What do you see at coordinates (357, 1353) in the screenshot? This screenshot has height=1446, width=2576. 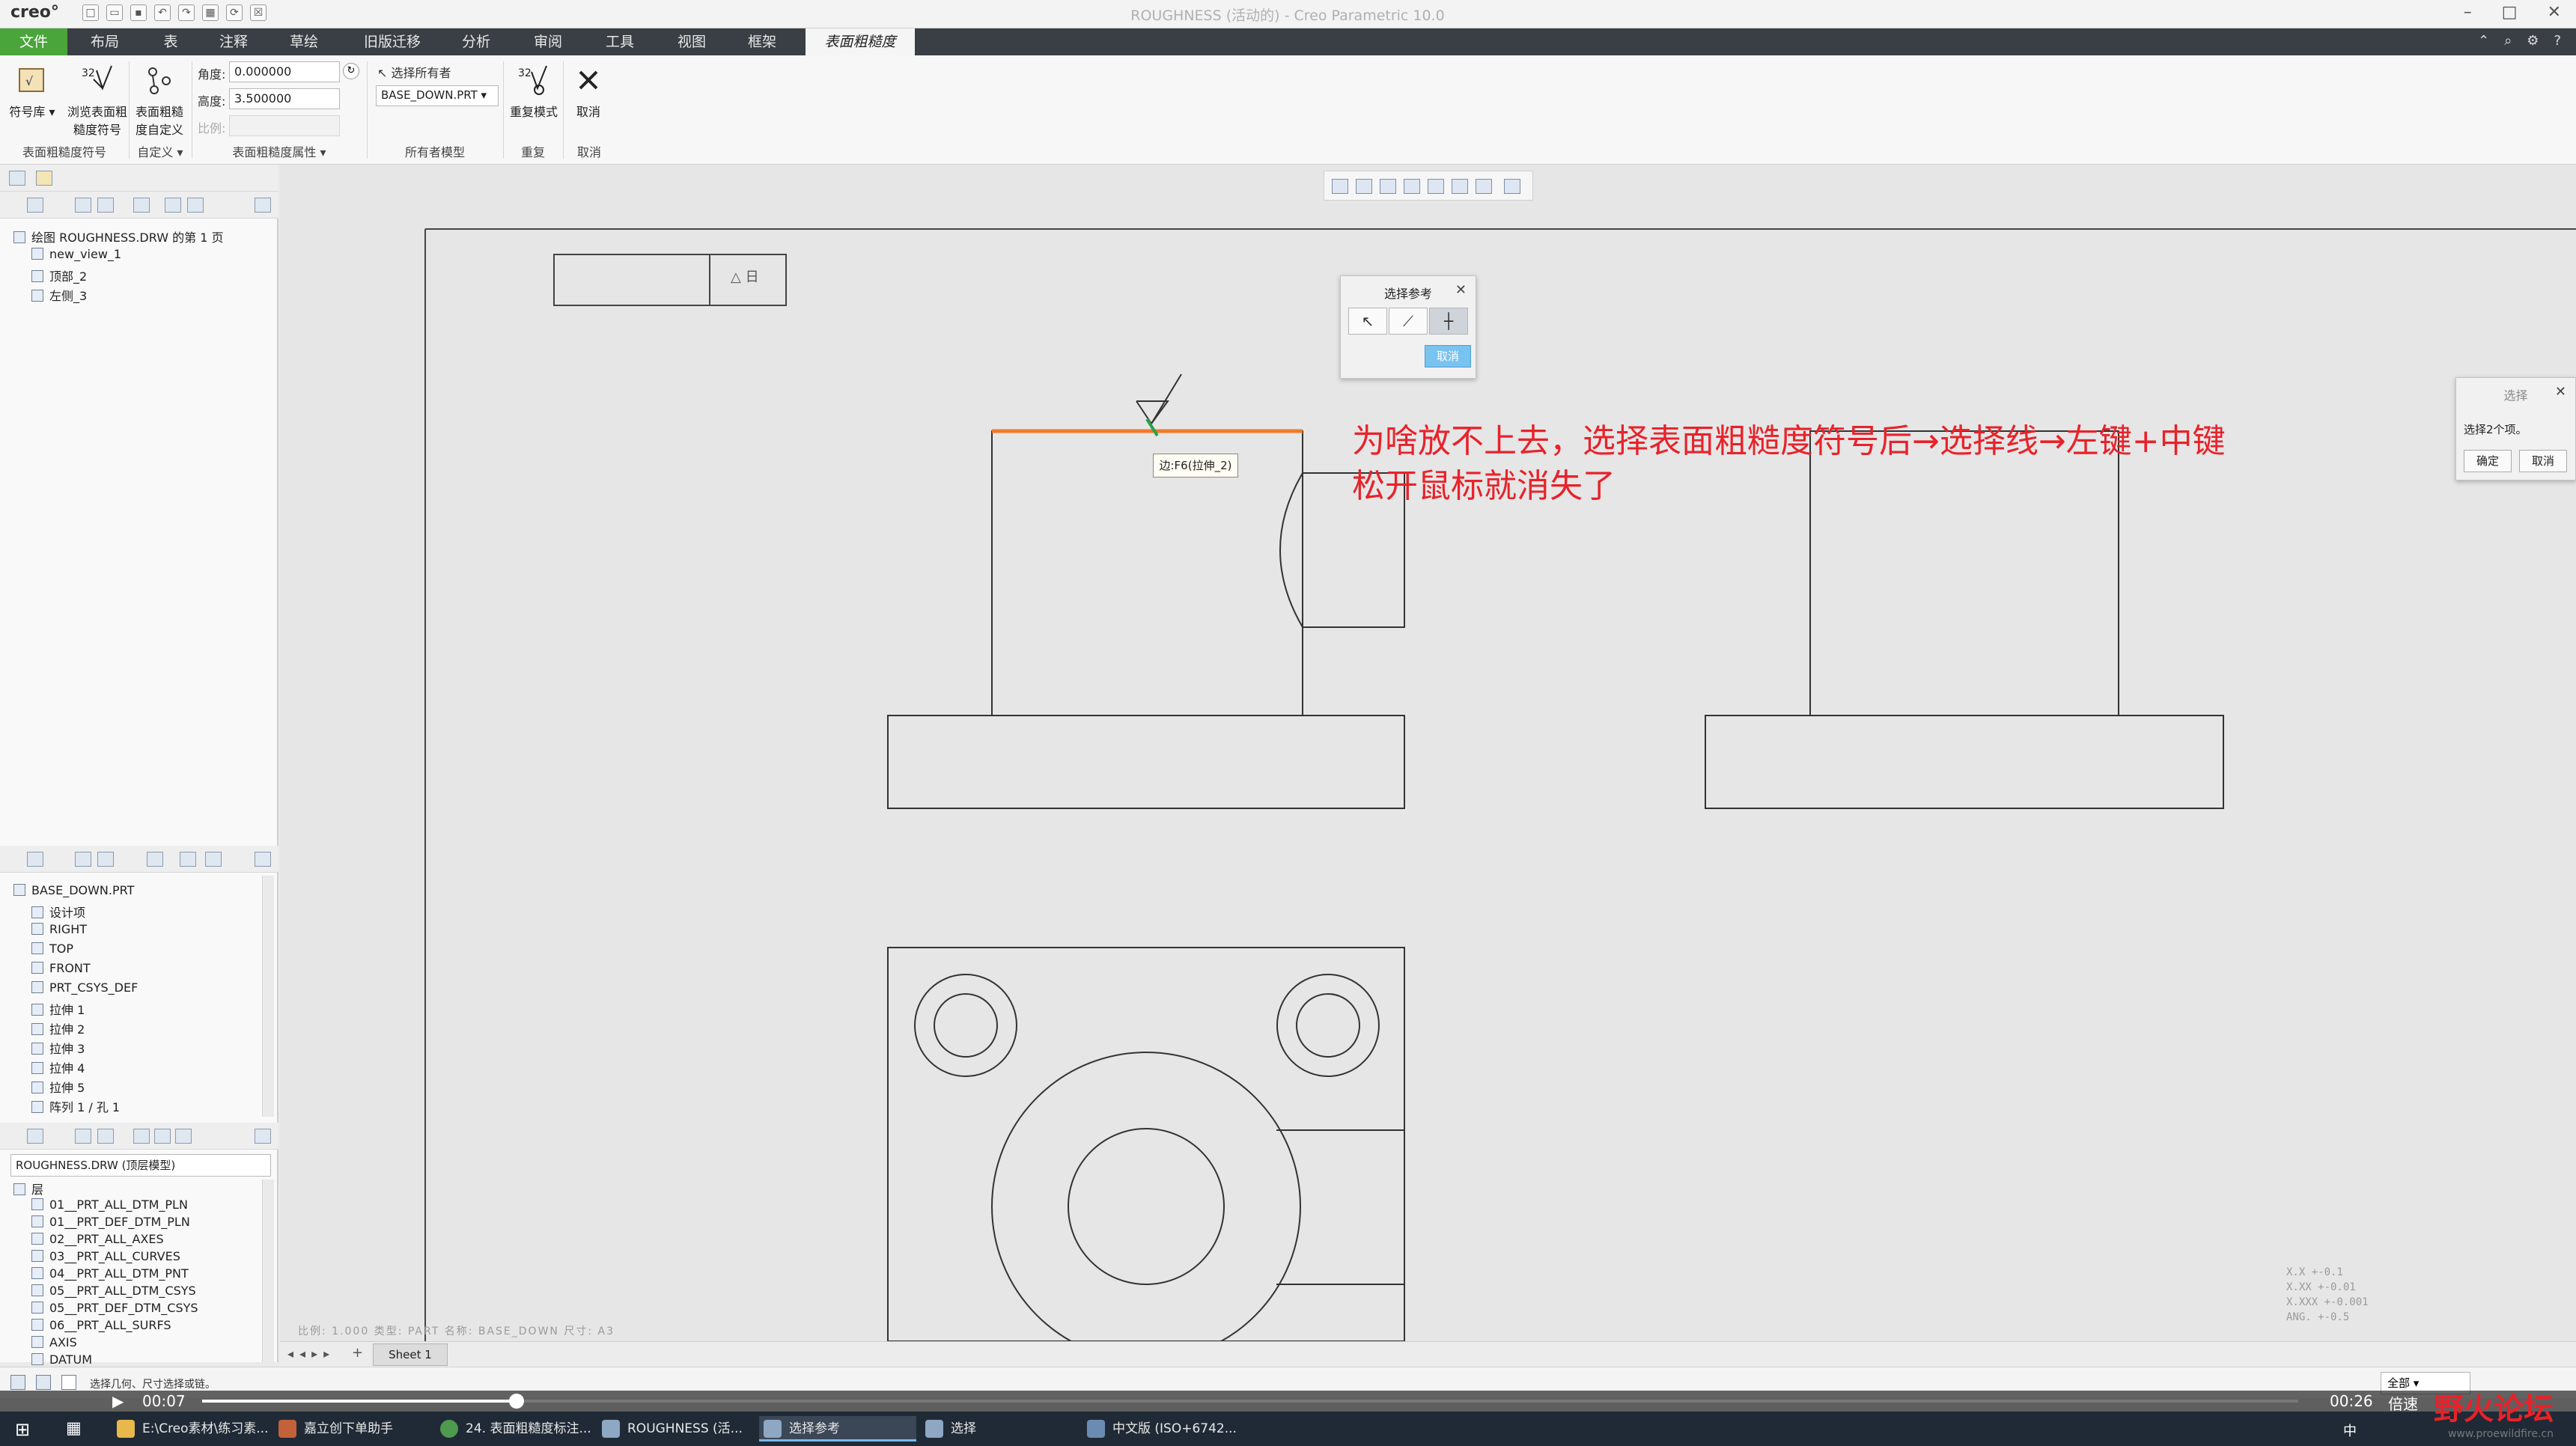 I see `add-sheet-icon: +` at bounding box center [357, 1353].